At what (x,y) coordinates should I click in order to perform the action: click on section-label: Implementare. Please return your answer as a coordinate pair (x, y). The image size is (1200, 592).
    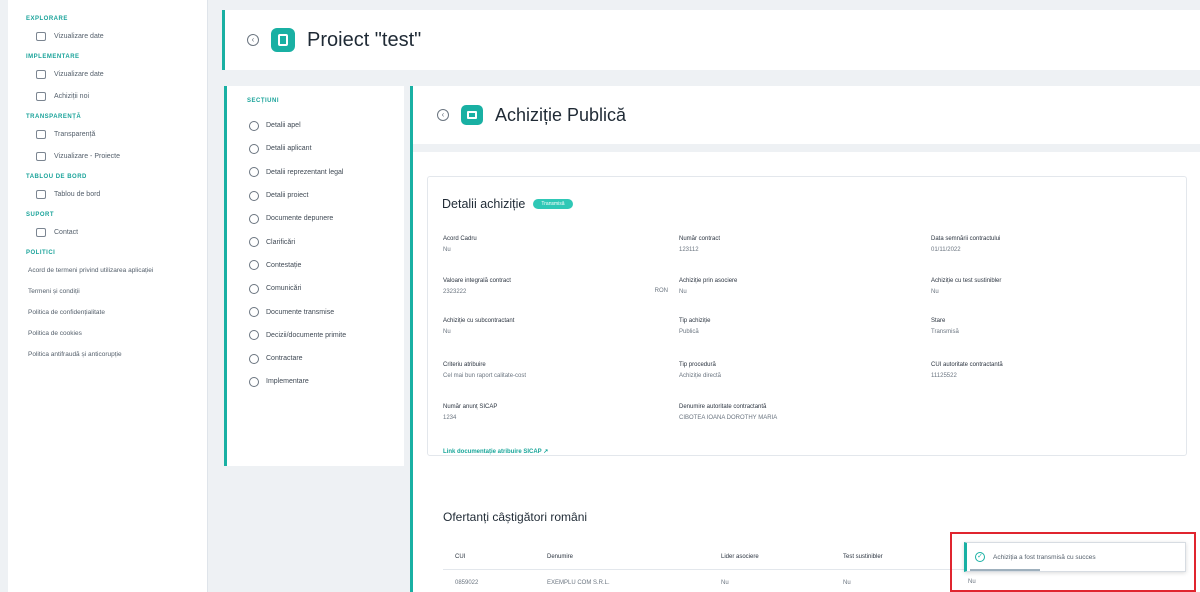
    Looking at the image, I should click on (287, 382).